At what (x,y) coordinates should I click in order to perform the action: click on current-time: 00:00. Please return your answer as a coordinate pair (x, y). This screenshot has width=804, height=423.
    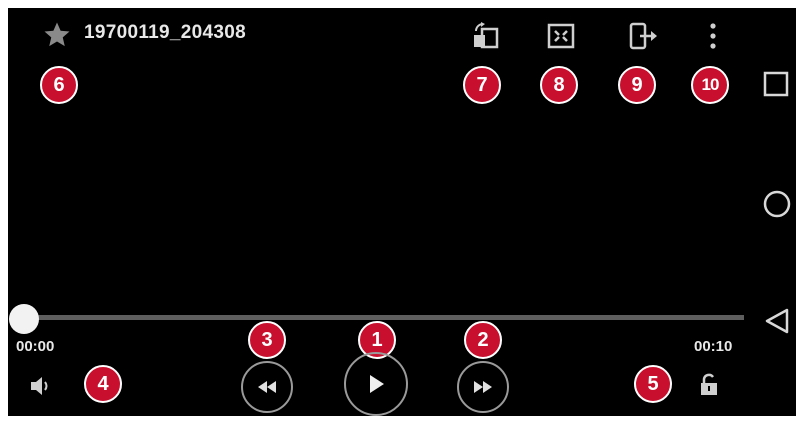
    Looking at the image, I should click on (35, 346).